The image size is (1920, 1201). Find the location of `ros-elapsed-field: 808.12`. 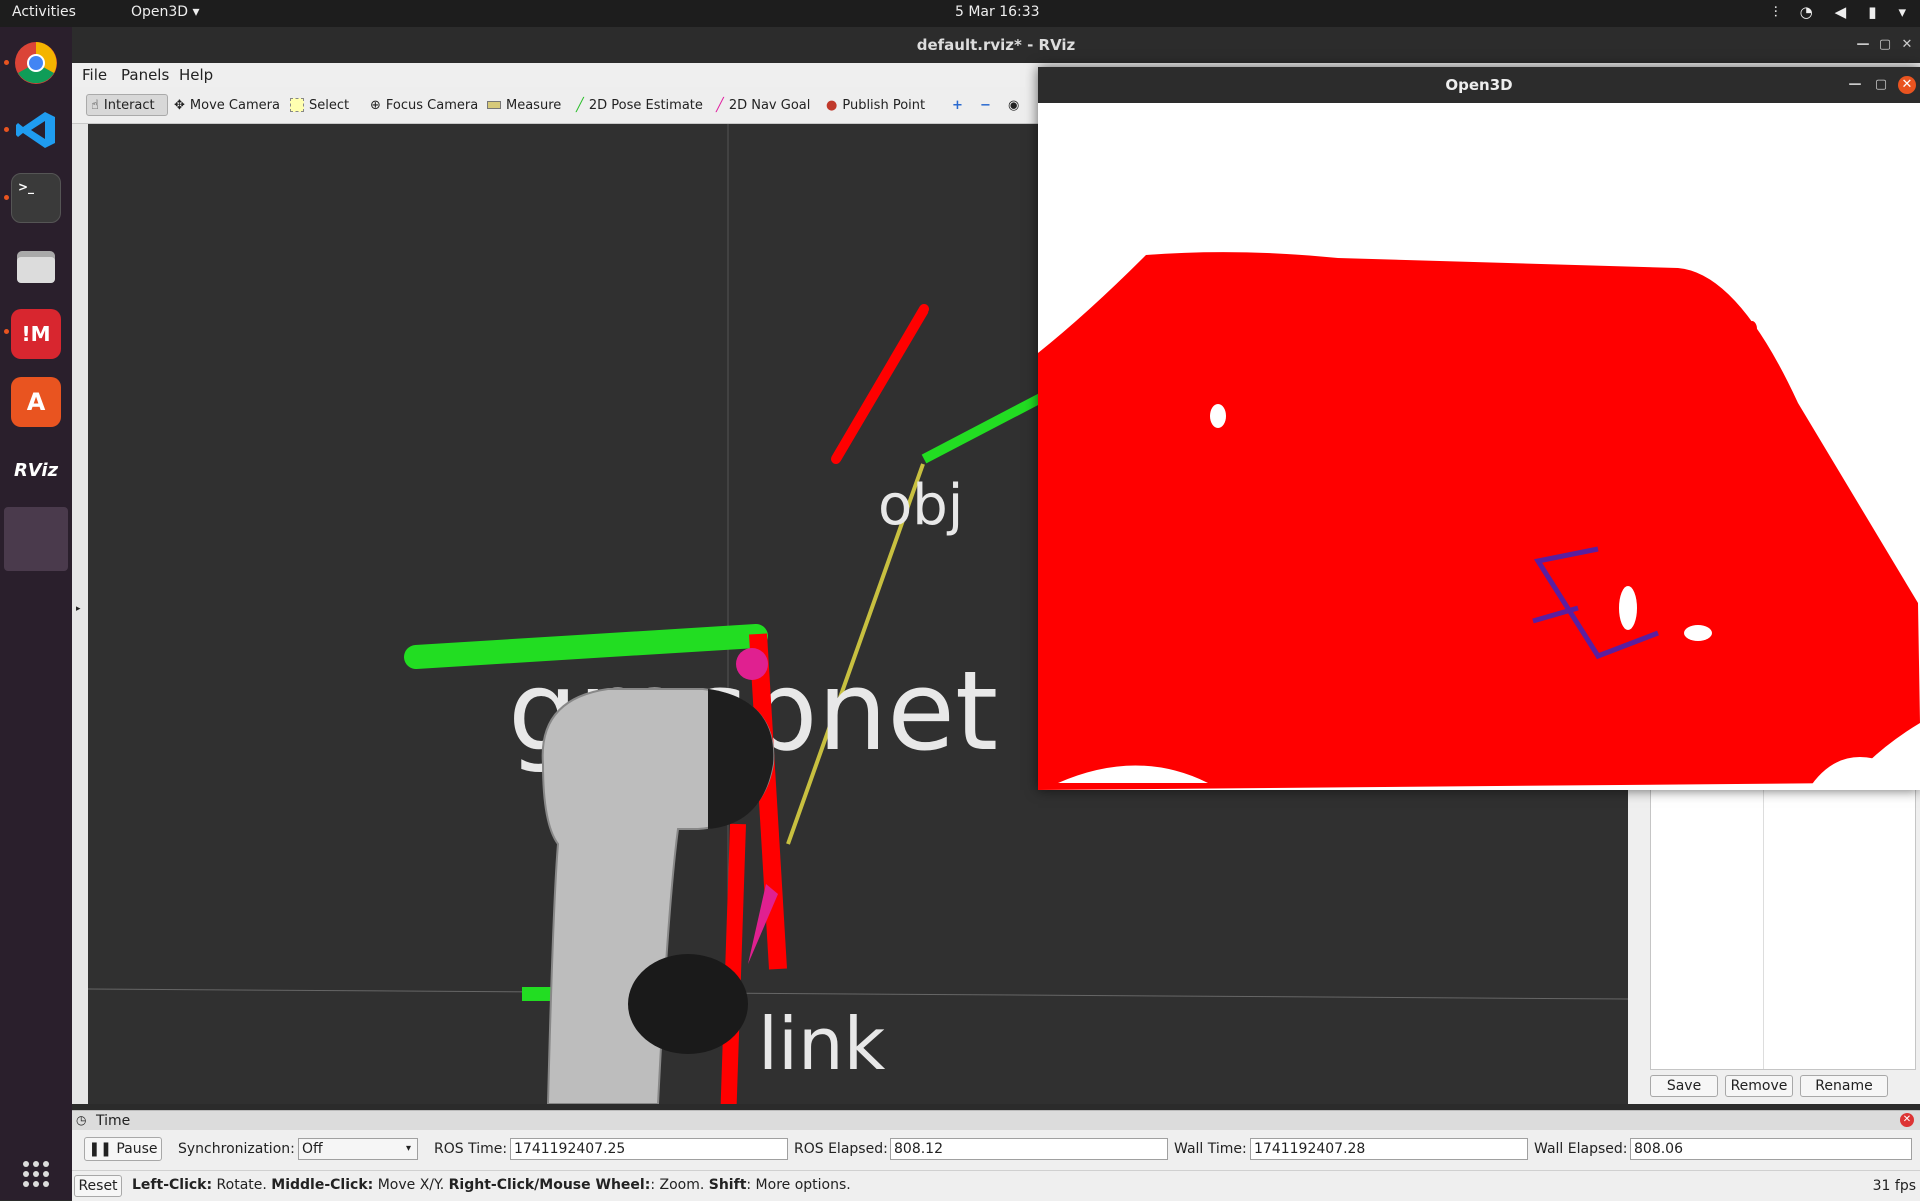

ros-elapsed-field: 808.12 is located at coordinates (1029, 1149).